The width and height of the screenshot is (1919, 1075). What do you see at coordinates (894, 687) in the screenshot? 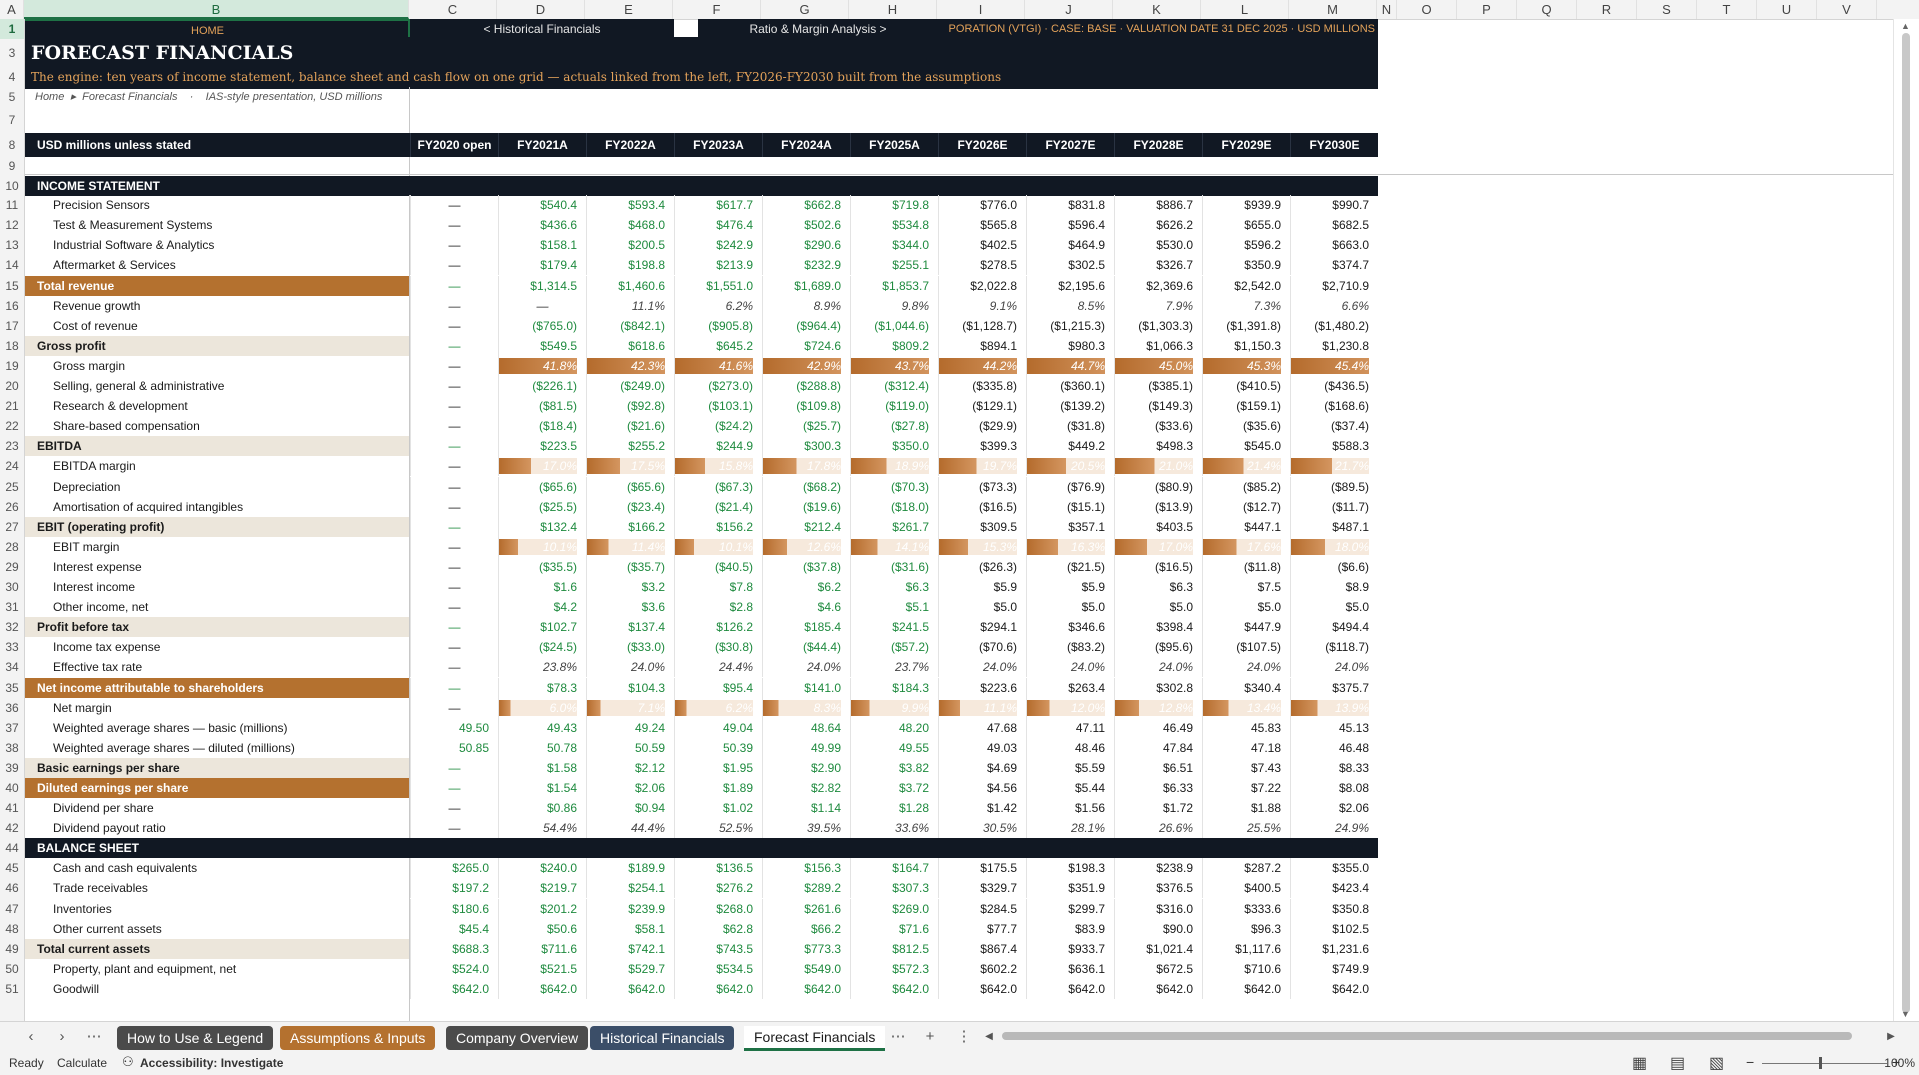
I see `value-cell: $184.3` at bounding box center [894, 687].